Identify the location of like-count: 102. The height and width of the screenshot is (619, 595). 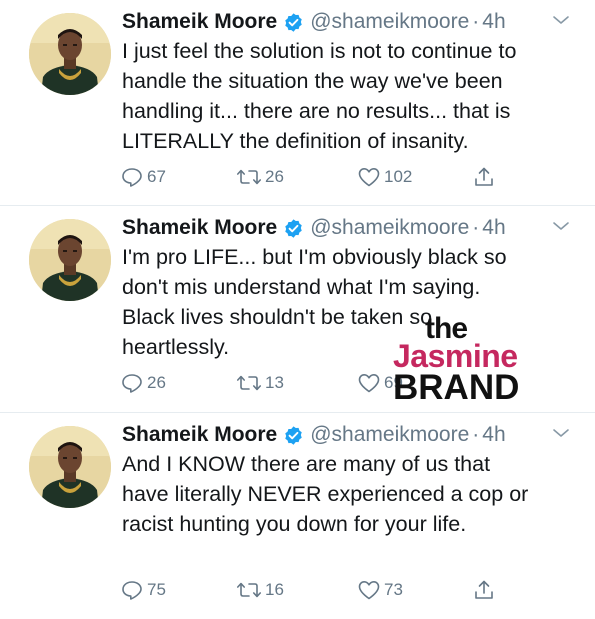
(398, 176).